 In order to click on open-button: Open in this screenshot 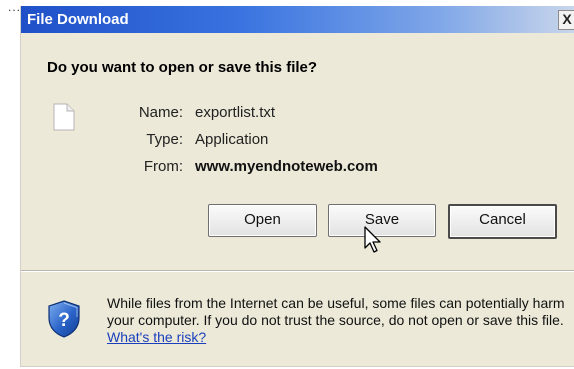, I will do `click(262, 220)`.